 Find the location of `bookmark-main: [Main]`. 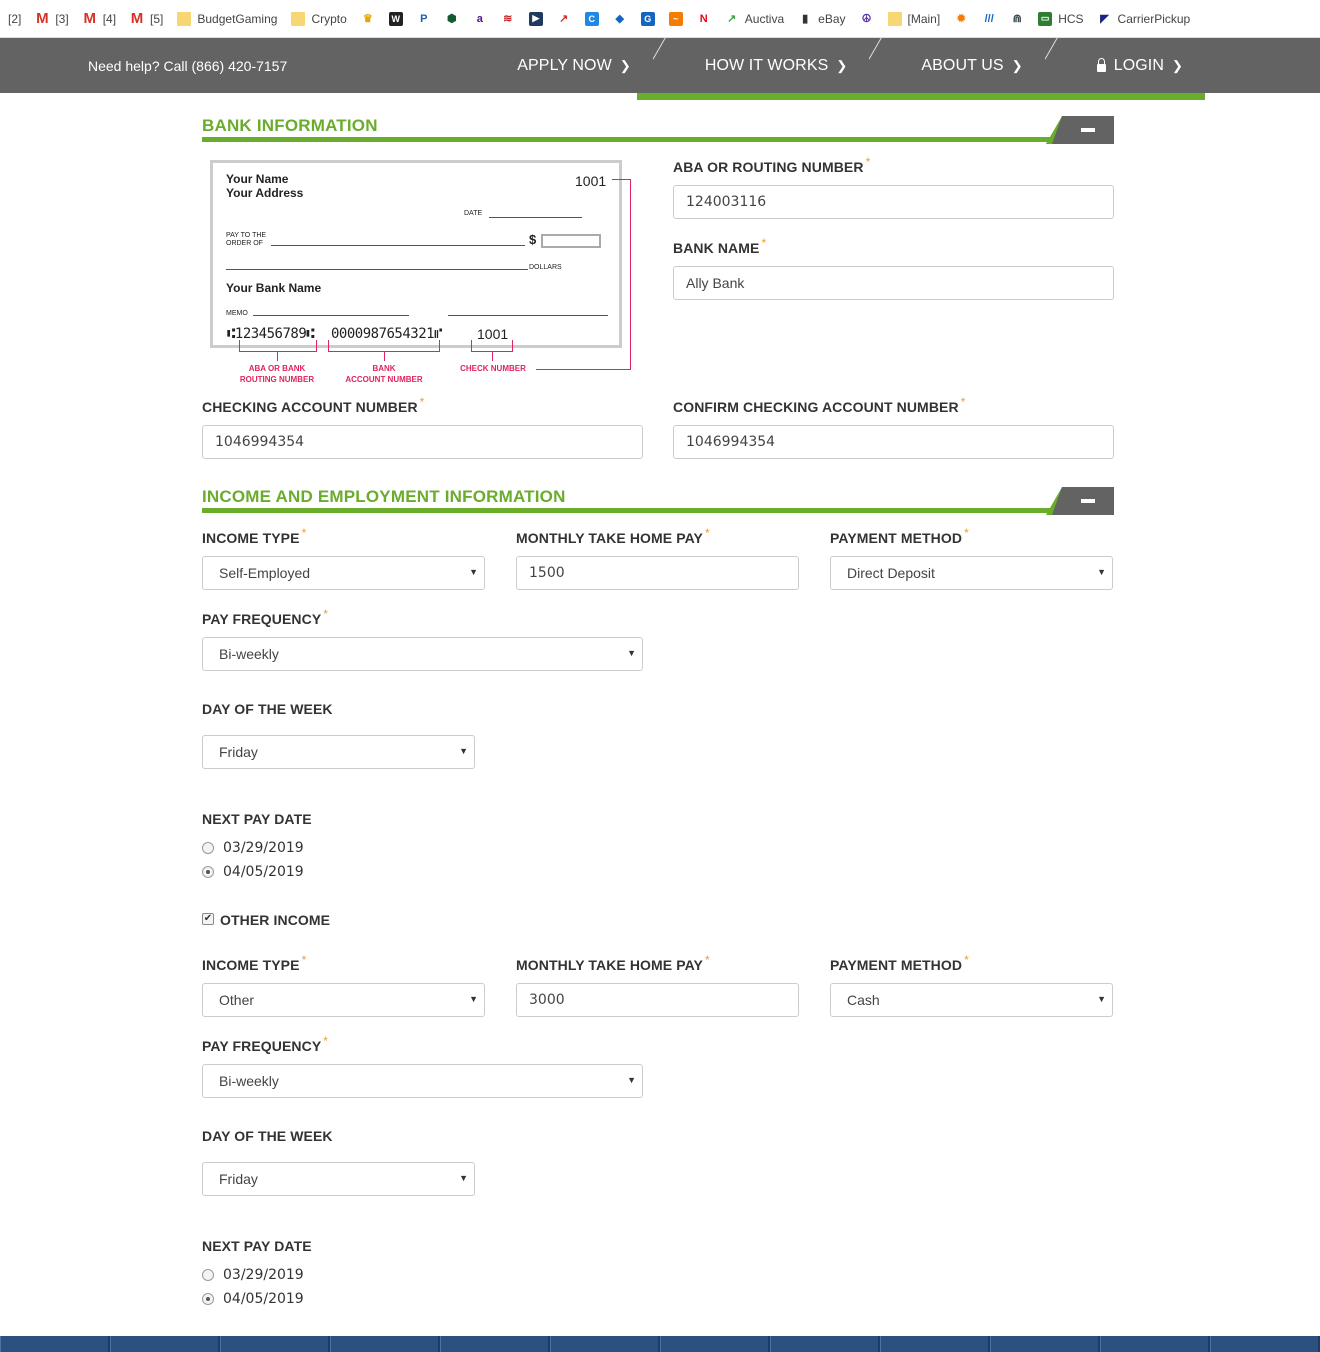

bookmark-main: [Main] is located at coordinates (914, 19).